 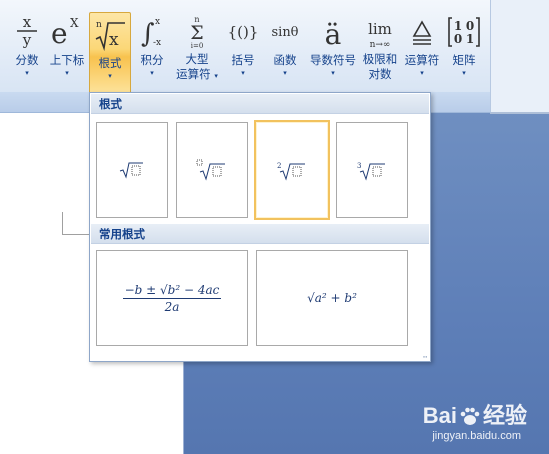 I want to click on large-operator-label: 大型 运算符 ▾, so click(x=197, y=68).